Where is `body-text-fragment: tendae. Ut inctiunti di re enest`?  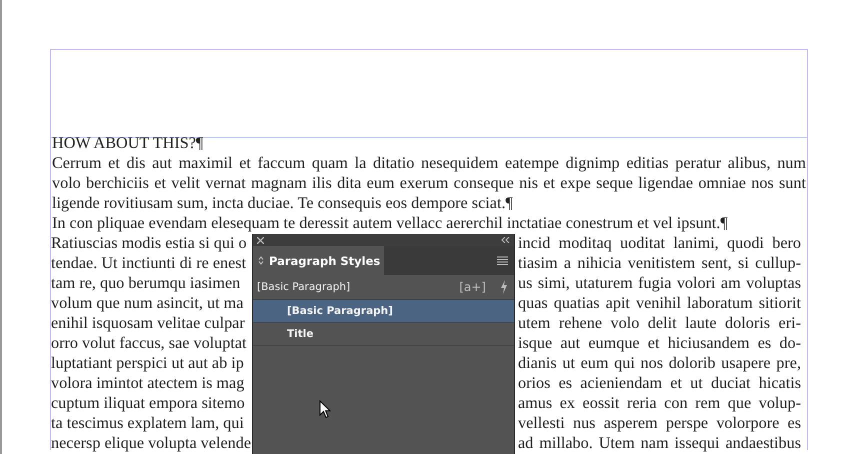 body-text-fragment: tendae. Ut inctiunti di re enest is located at coordinates (149, 263).